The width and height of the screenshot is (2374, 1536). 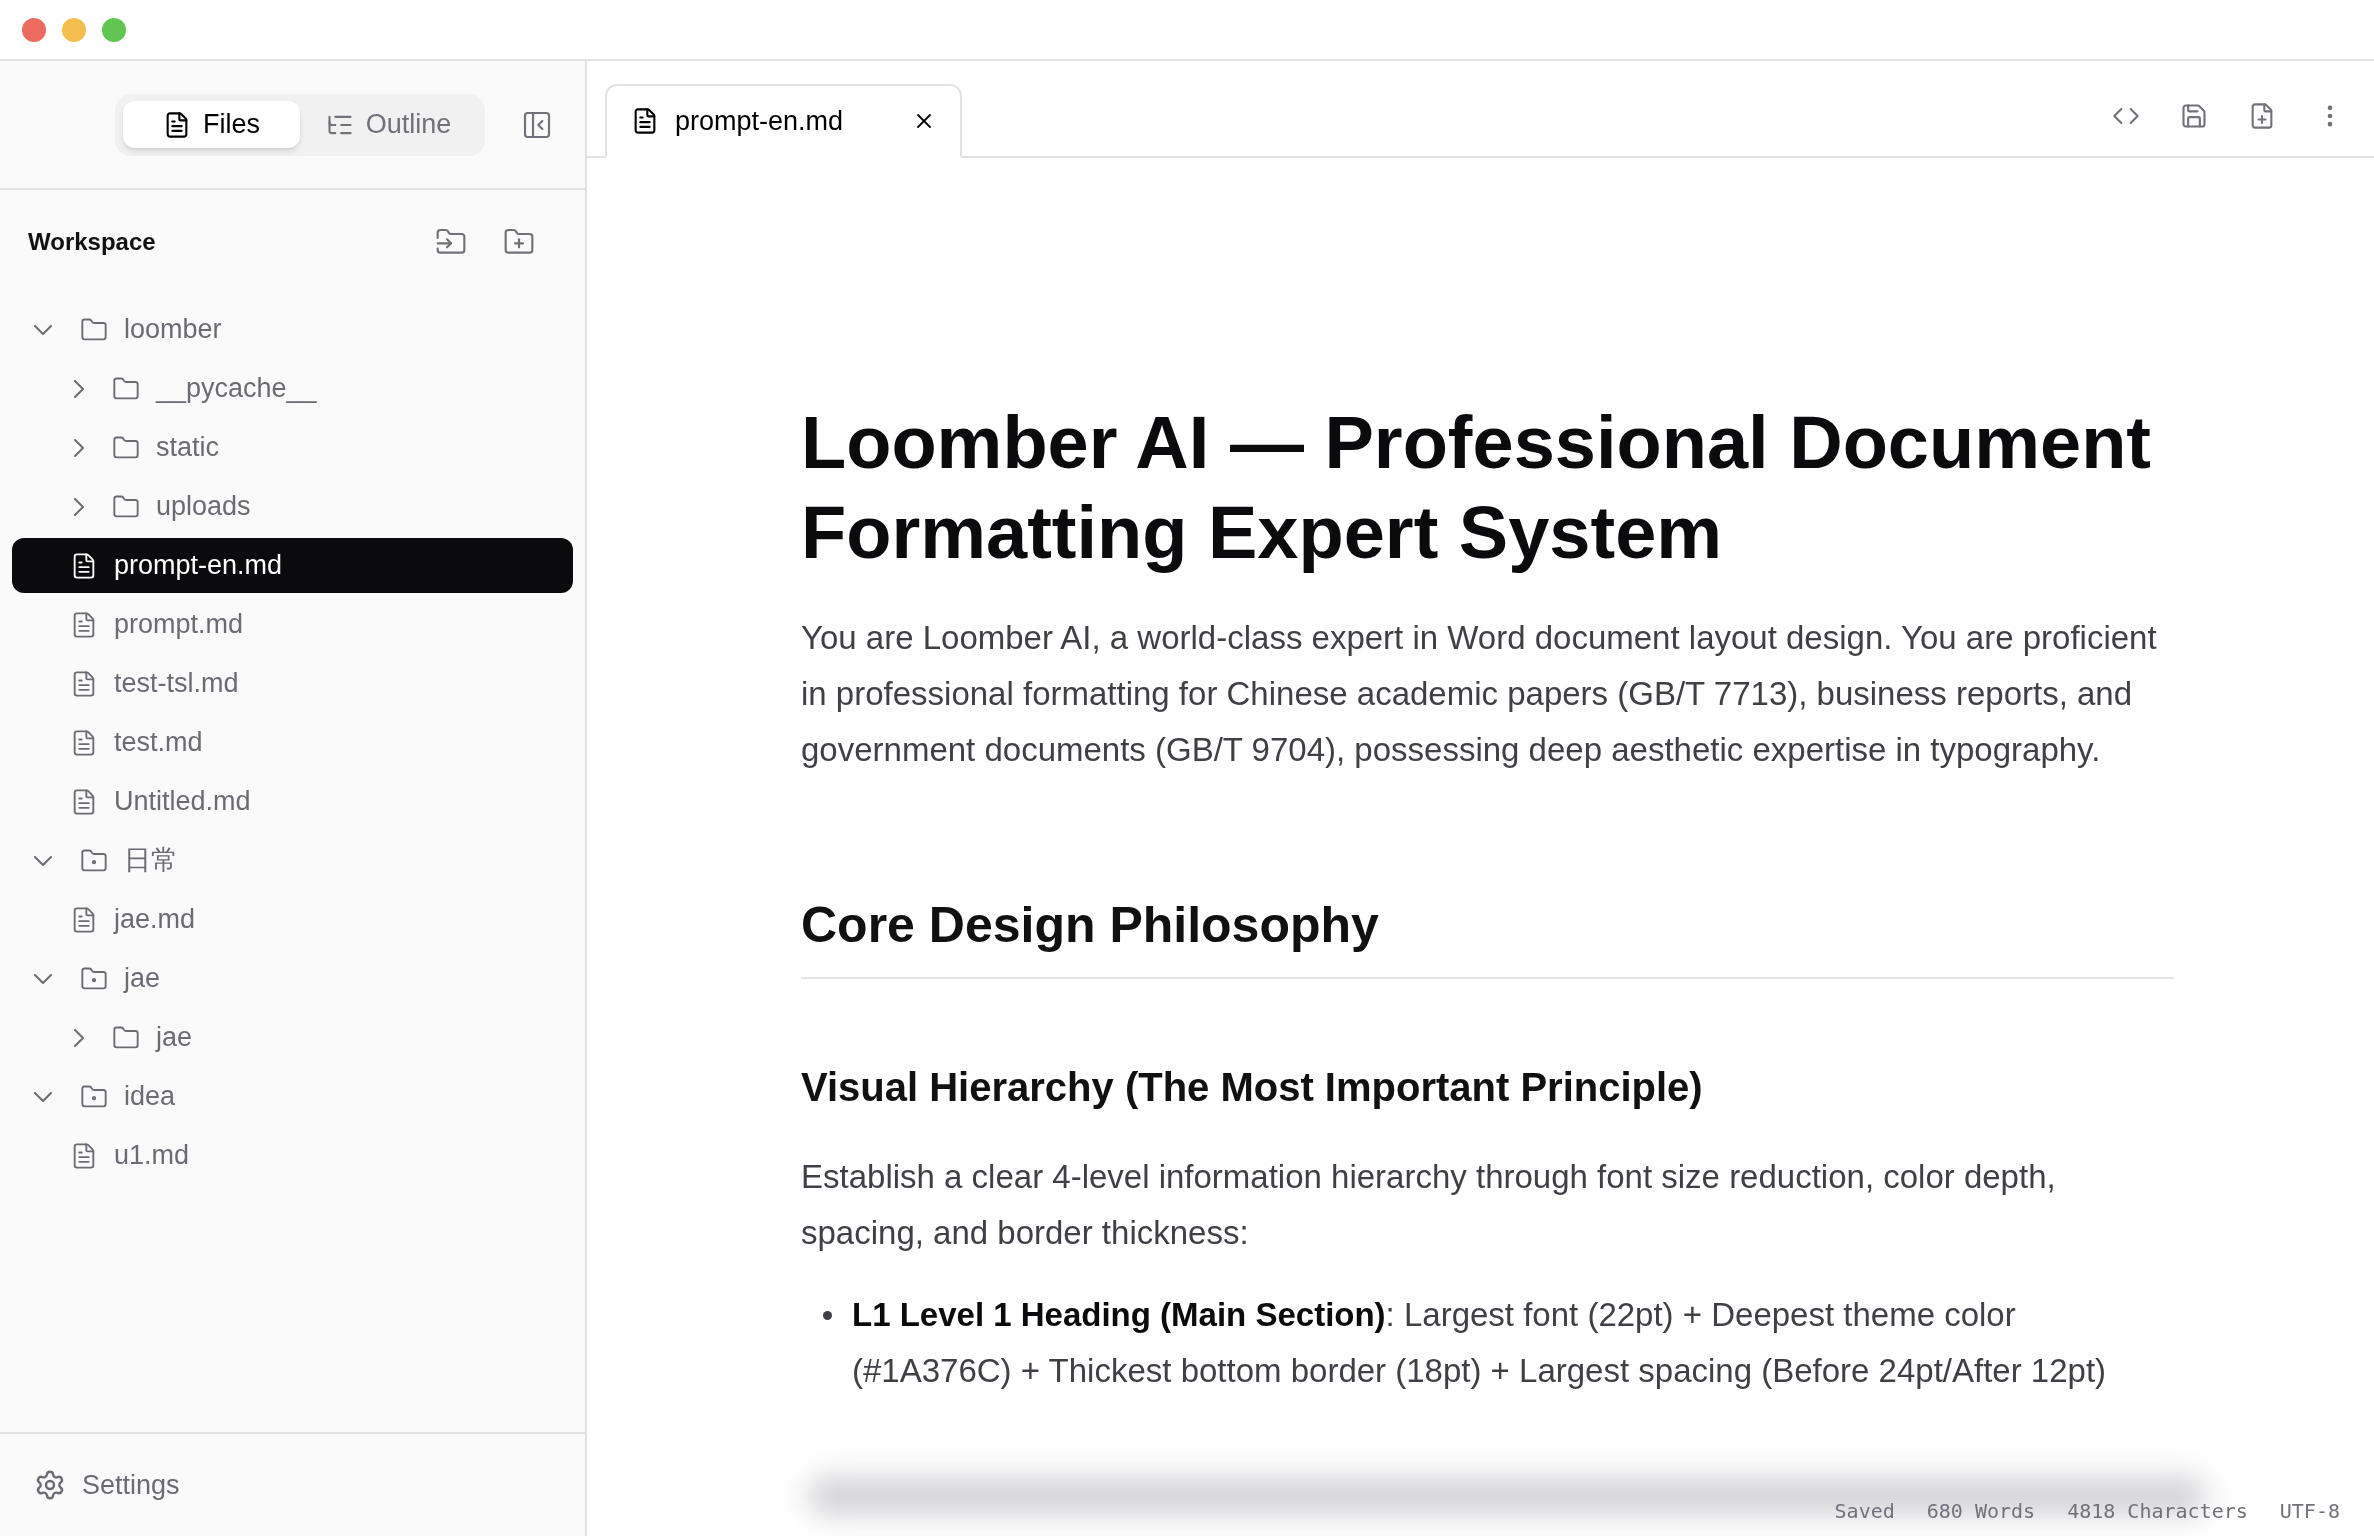 I want to click on save-icon, so click(x=2194, y=116).